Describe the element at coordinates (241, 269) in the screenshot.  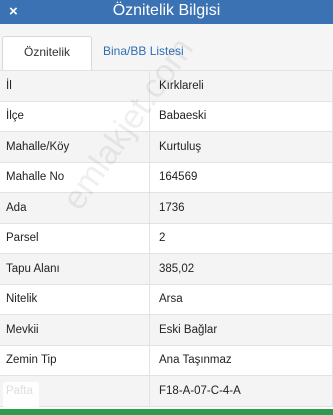
I see `row-value: 385,02` at that location.